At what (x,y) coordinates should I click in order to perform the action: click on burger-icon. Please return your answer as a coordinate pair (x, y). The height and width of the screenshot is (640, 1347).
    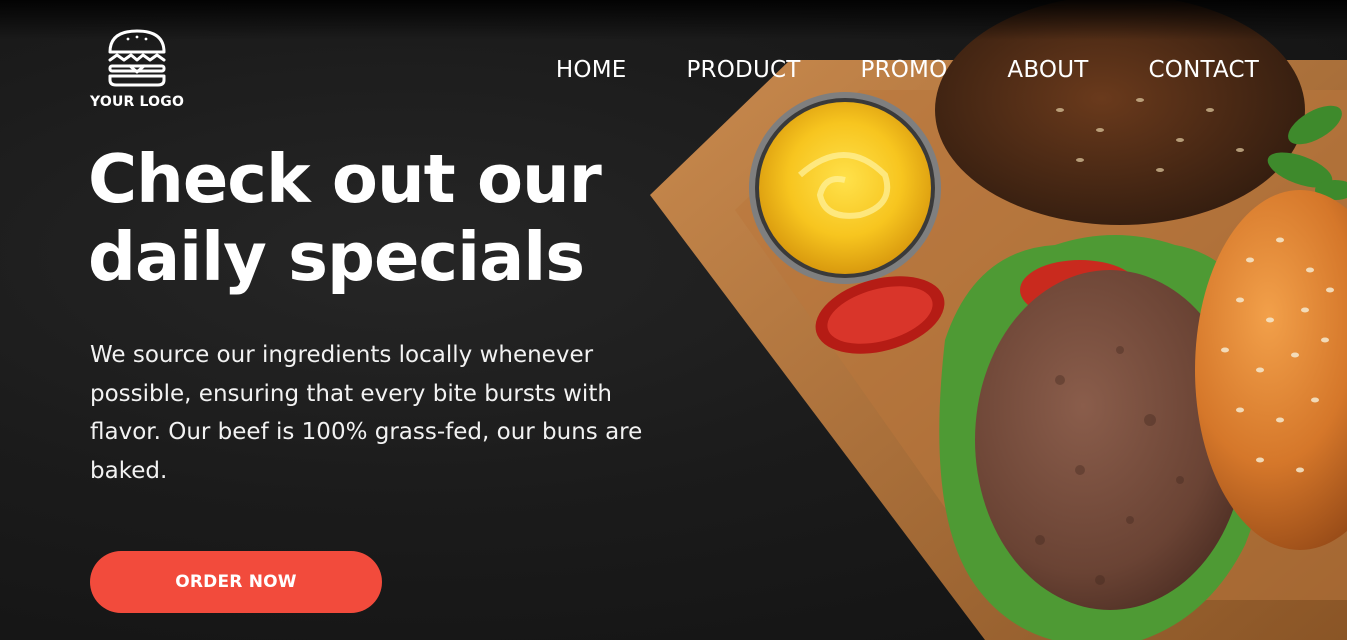
    Looking at the image, I should click on (137, 58).